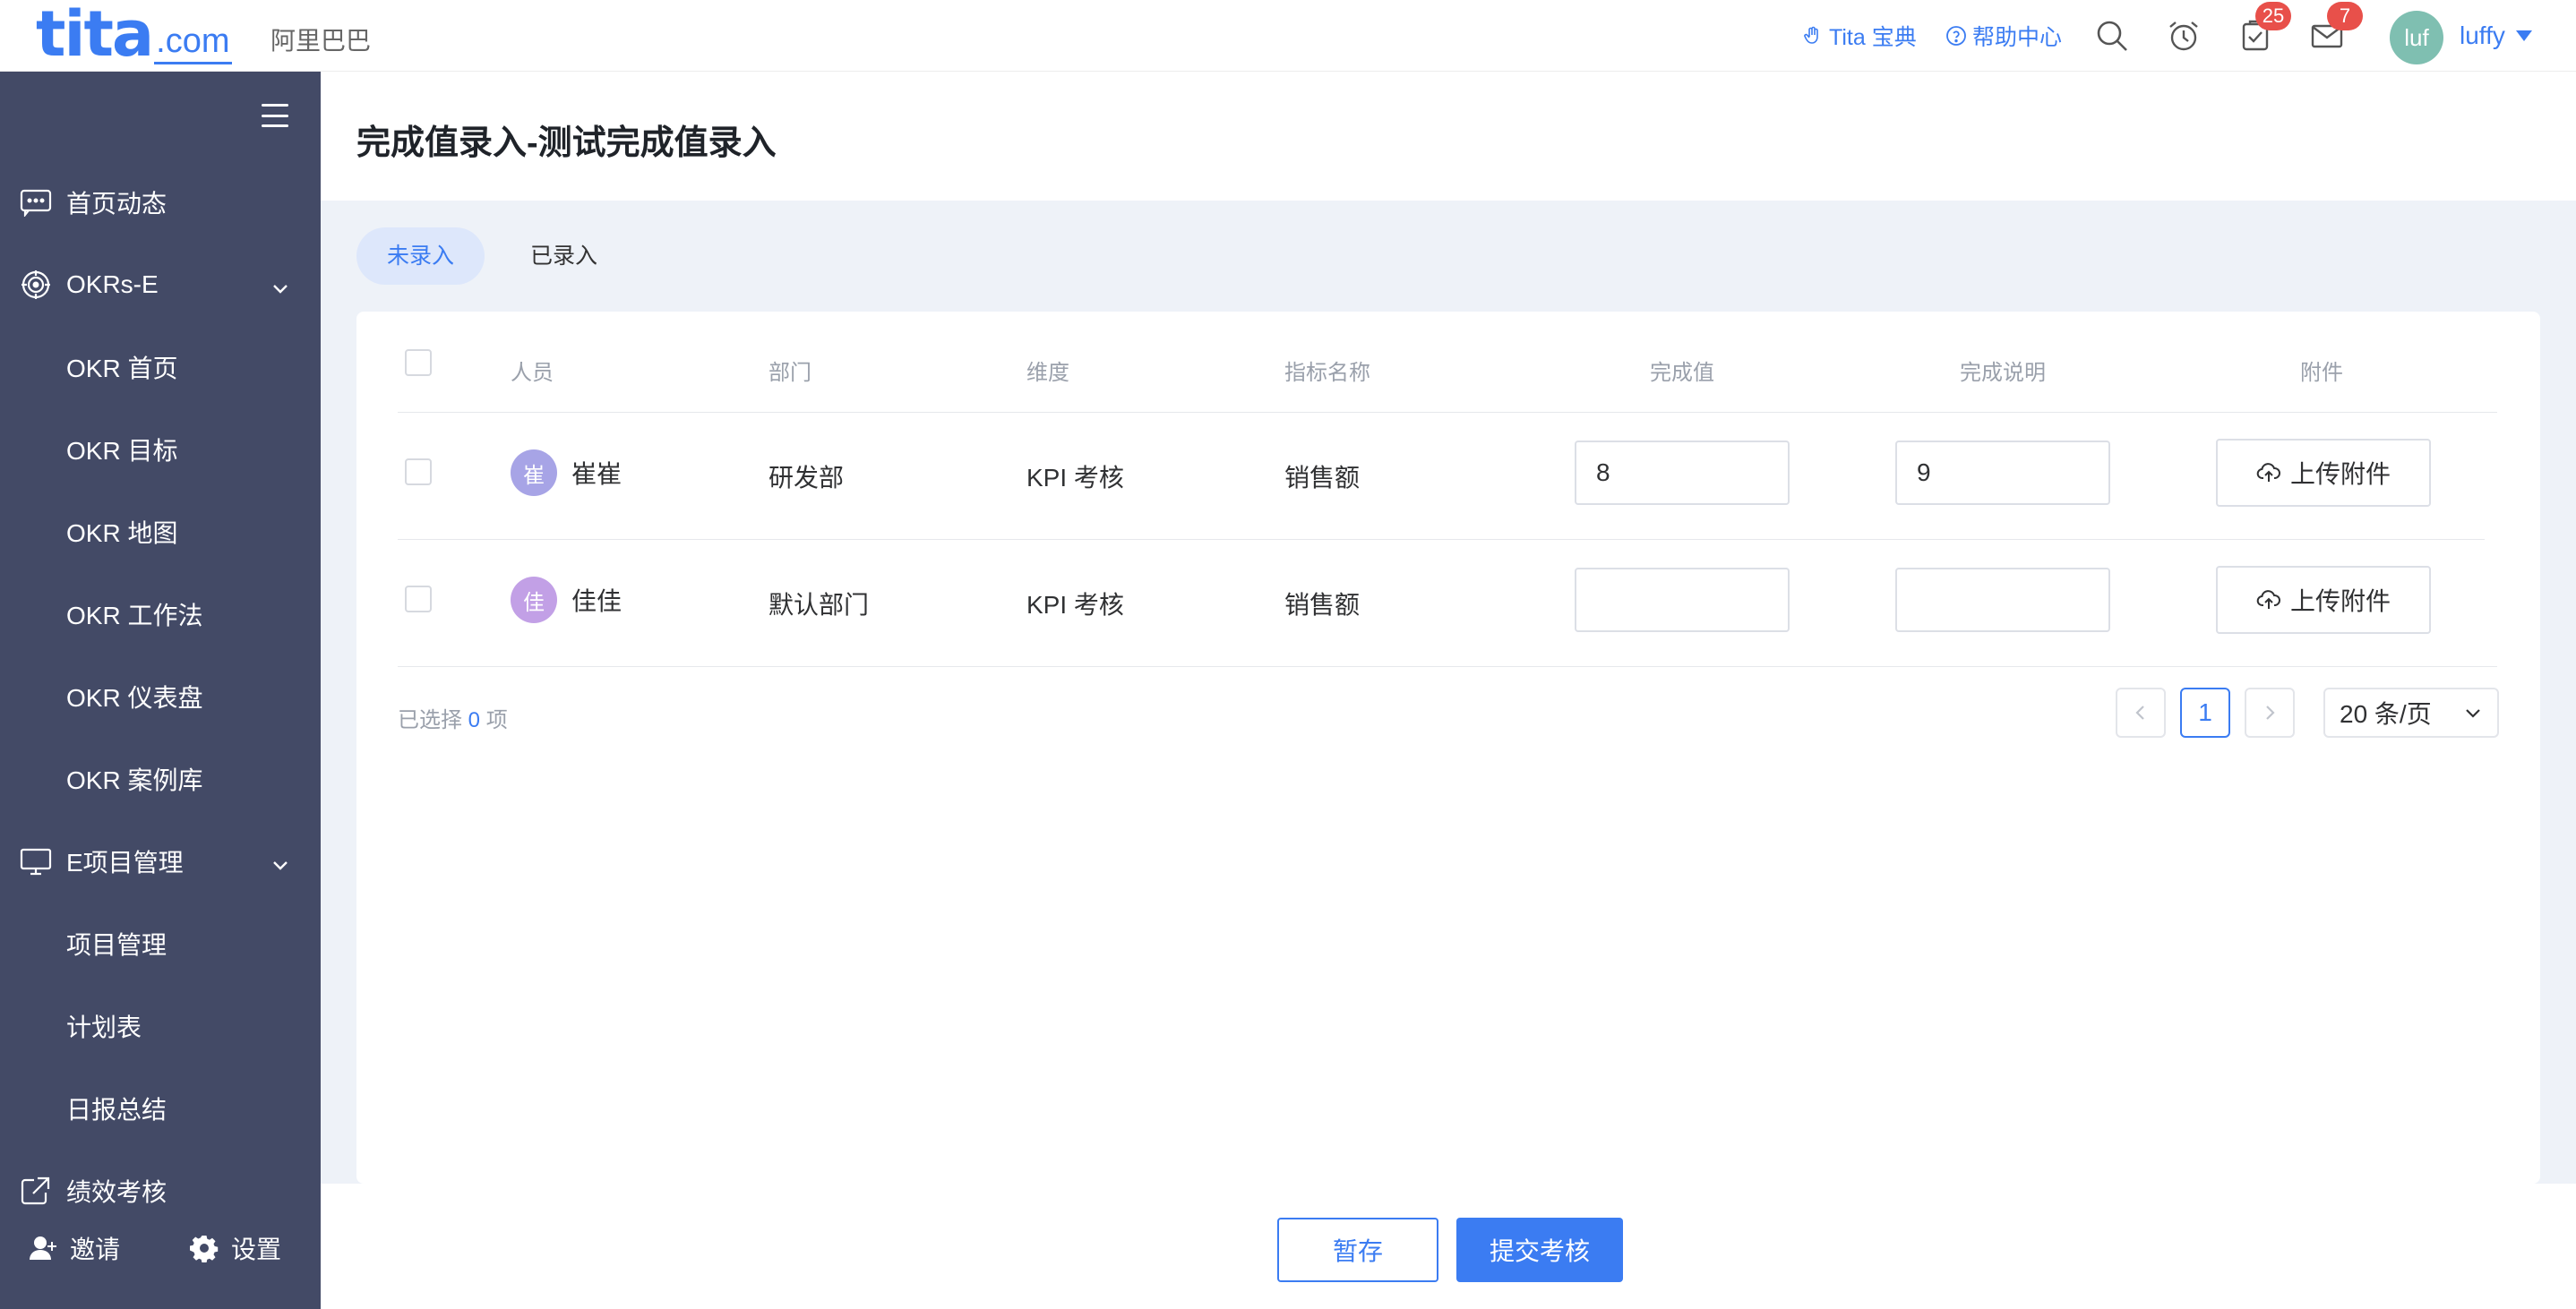  Describe the element at coordinates (1811, 35) in the screenshot. I see `hand-icon` at that location.